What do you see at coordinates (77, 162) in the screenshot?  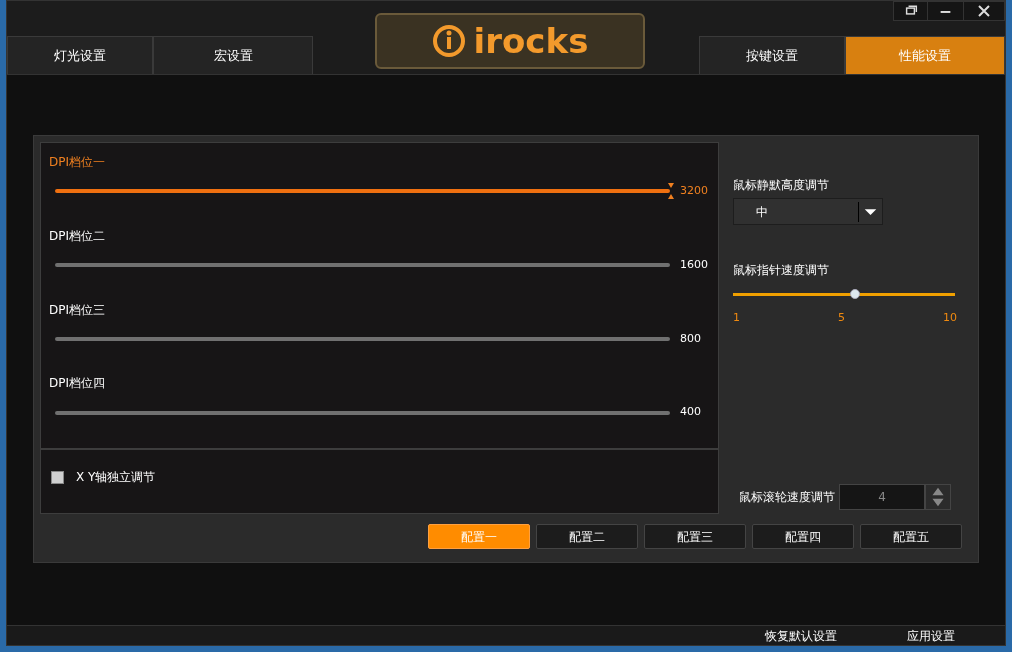 I see `dpi-label: DPI档位一` at bounding box center [77, 162].